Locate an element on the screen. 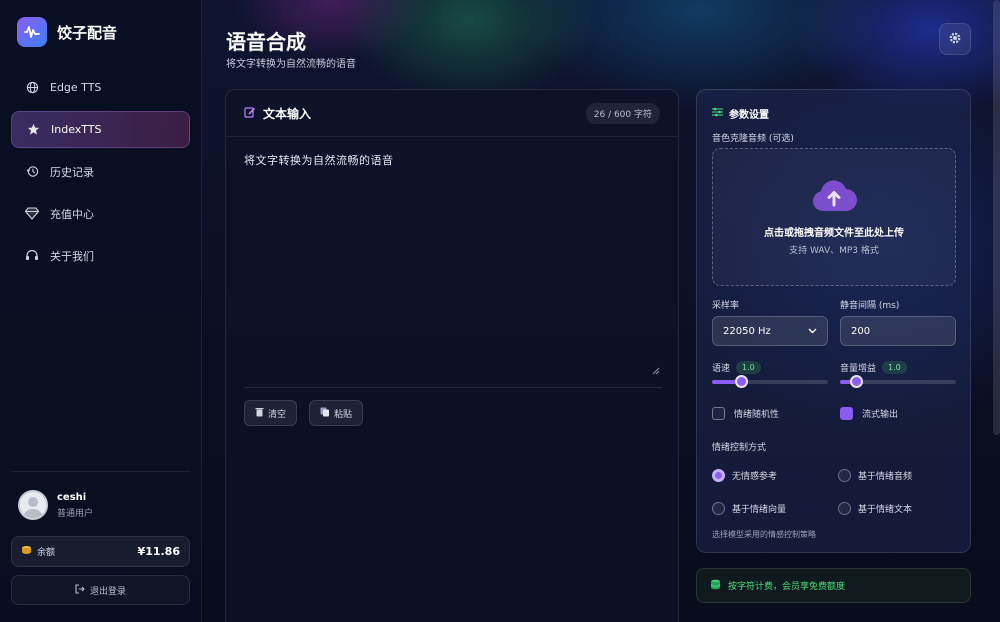 The width and height of the screenshot is (1000, 622). radio-label: 基于情绪音频 is located at coordinates (885, 477).